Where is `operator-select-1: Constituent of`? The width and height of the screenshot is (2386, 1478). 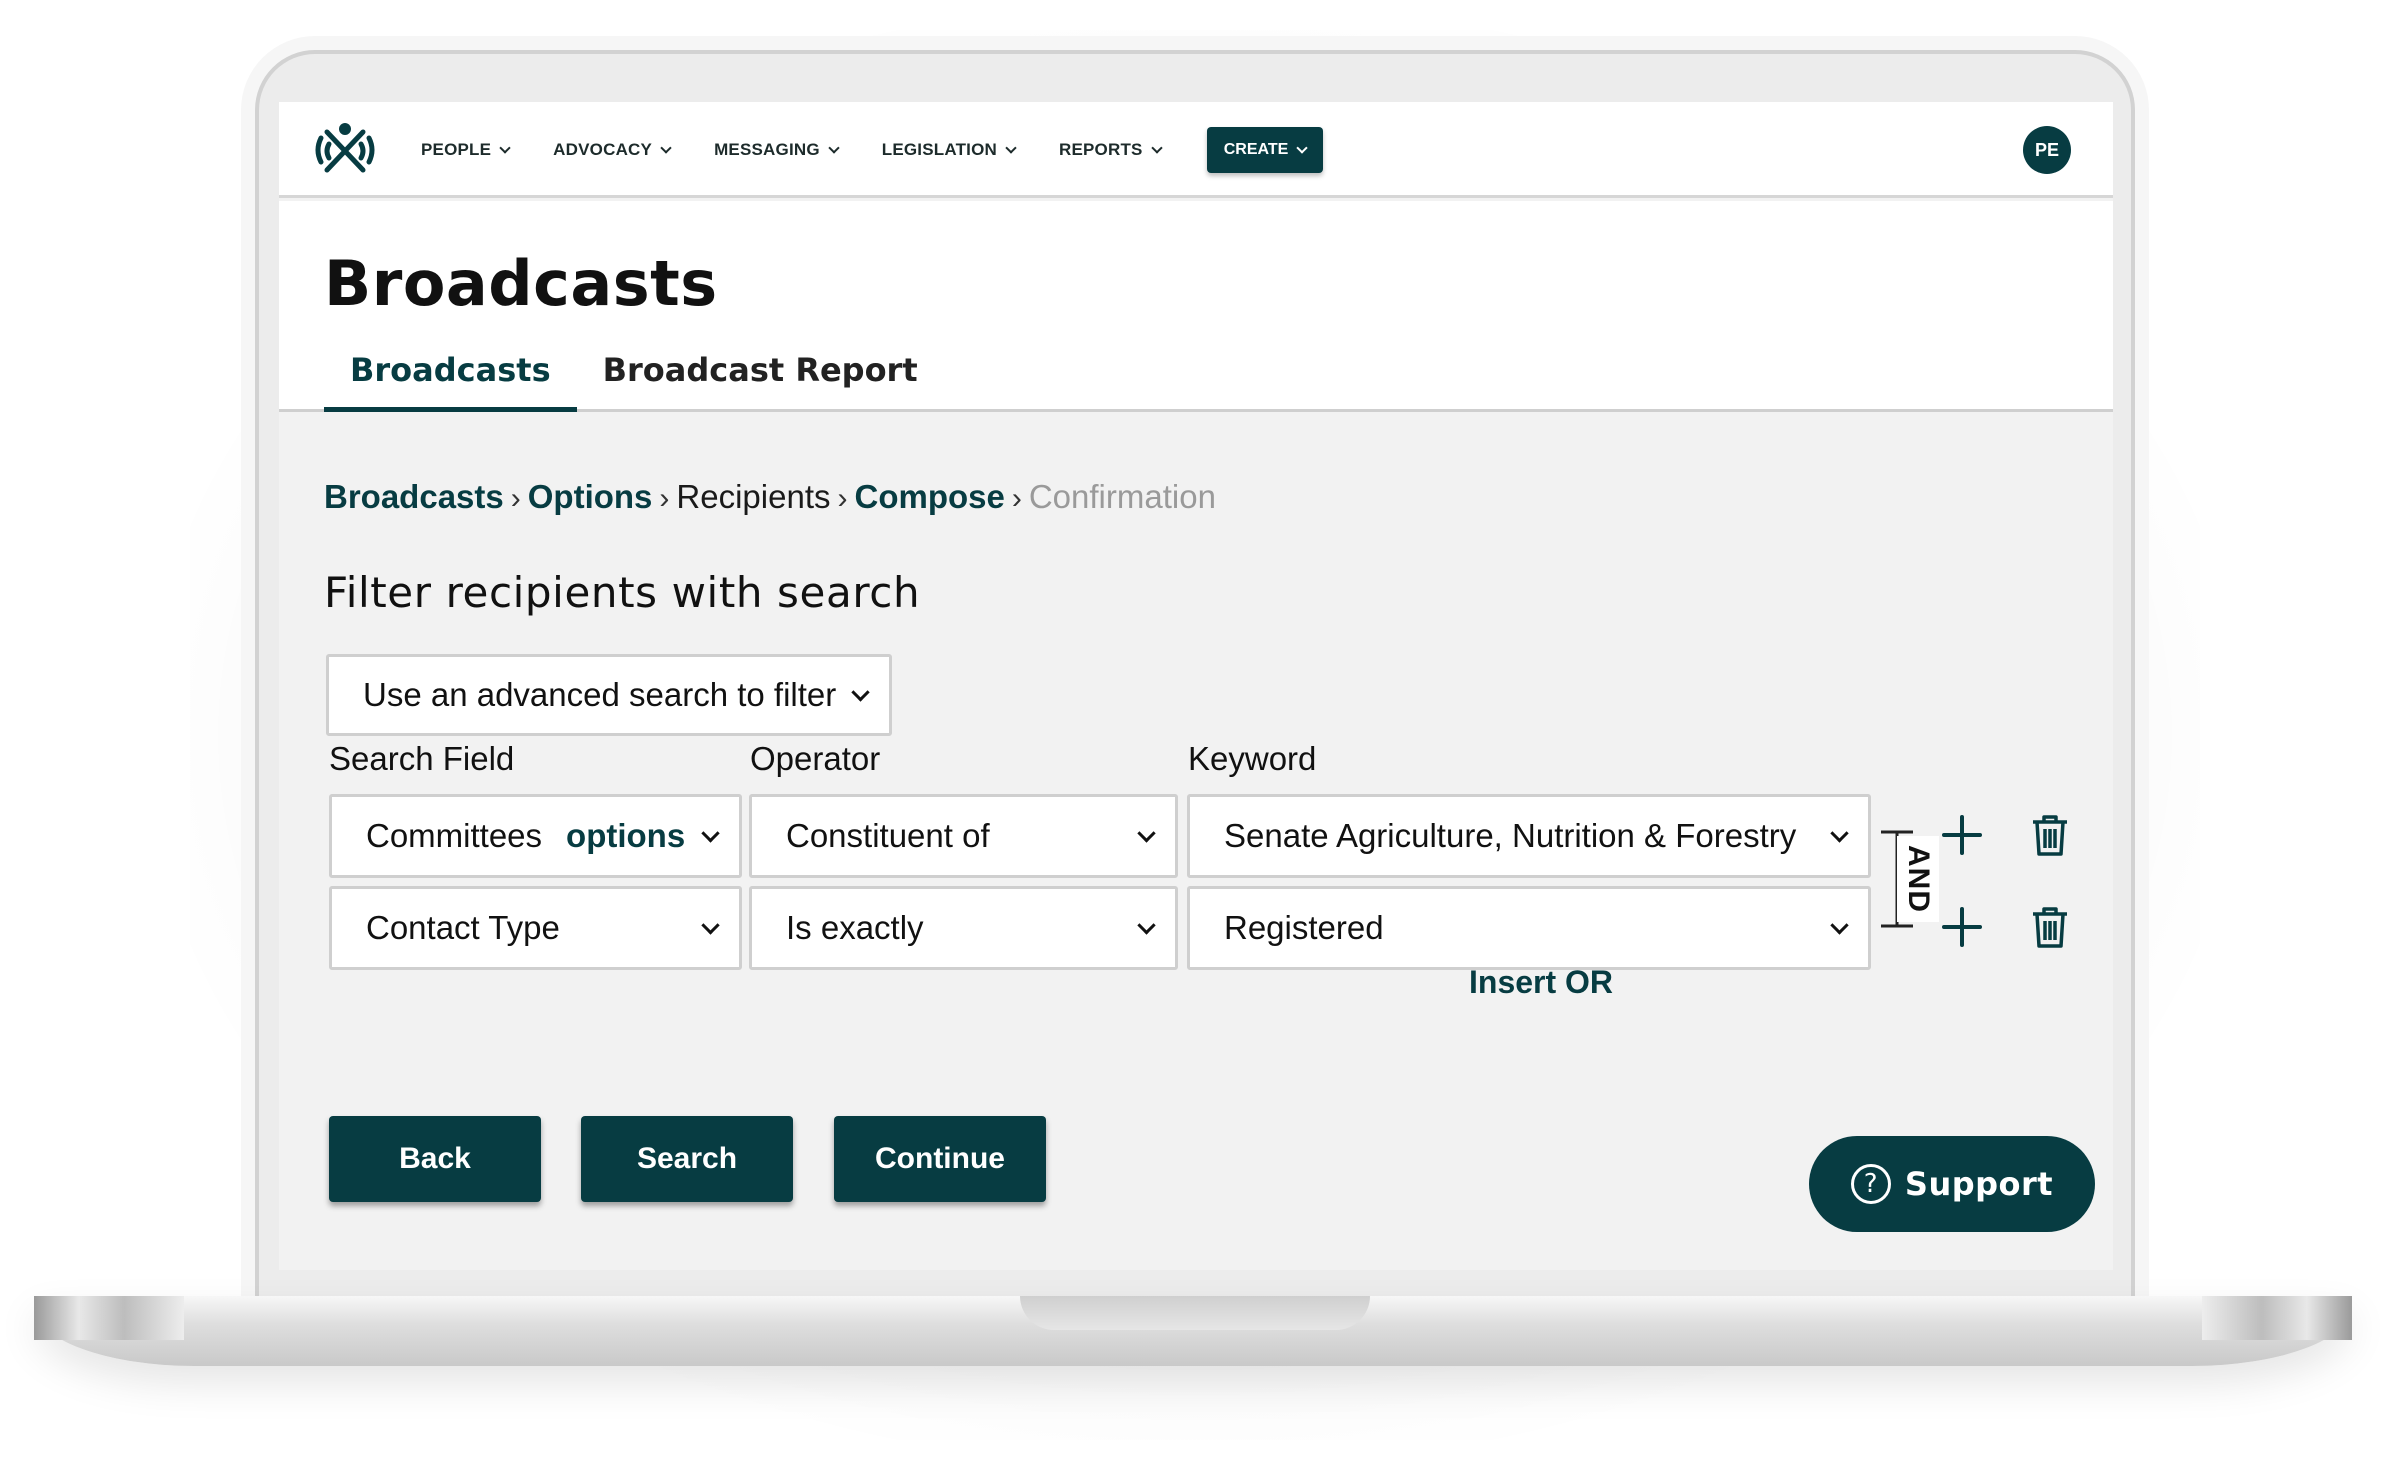 operator-select-1: Constituent of is located at coordinates (963, 836).